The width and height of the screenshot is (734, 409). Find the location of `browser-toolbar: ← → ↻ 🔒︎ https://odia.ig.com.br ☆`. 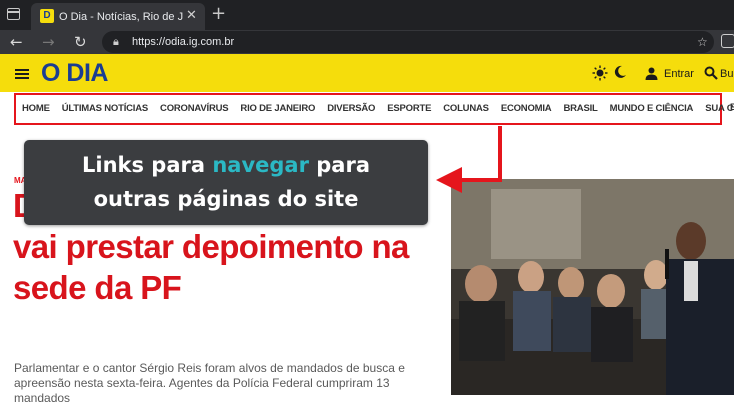

browser-toolbar: ← → ↻ 🔒︎ https://odia.ig.com.br ☆ is located at coordinates (367, 42).